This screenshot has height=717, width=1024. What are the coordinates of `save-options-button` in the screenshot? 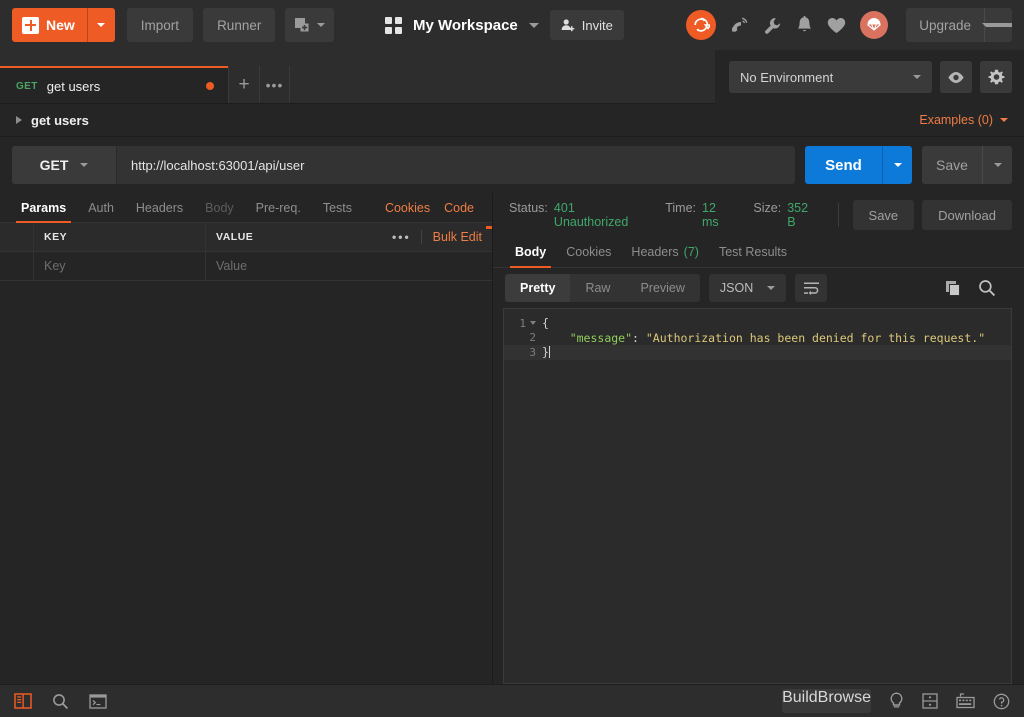 It's located at (997, 165).